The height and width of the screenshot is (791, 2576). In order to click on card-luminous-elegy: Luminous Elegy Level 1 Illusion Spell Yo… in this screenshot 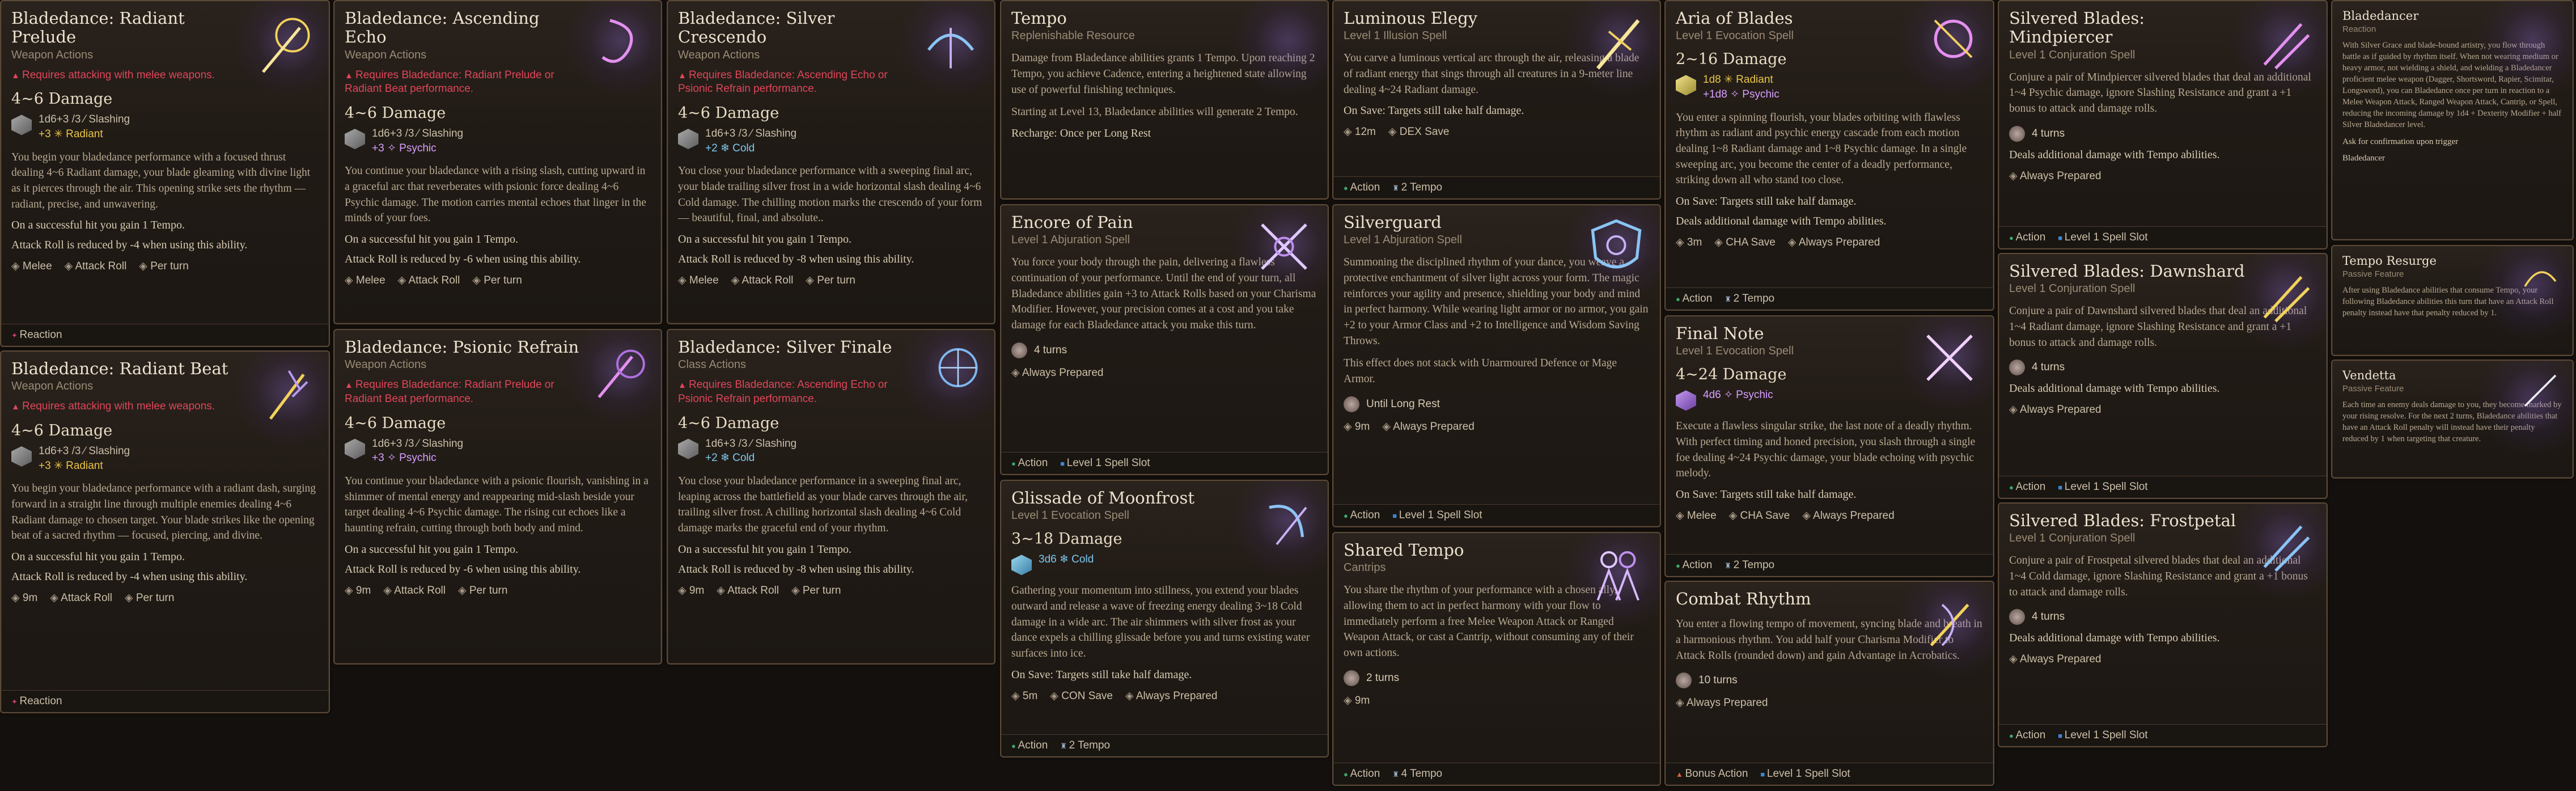, I will do `click(1496, 100)`.